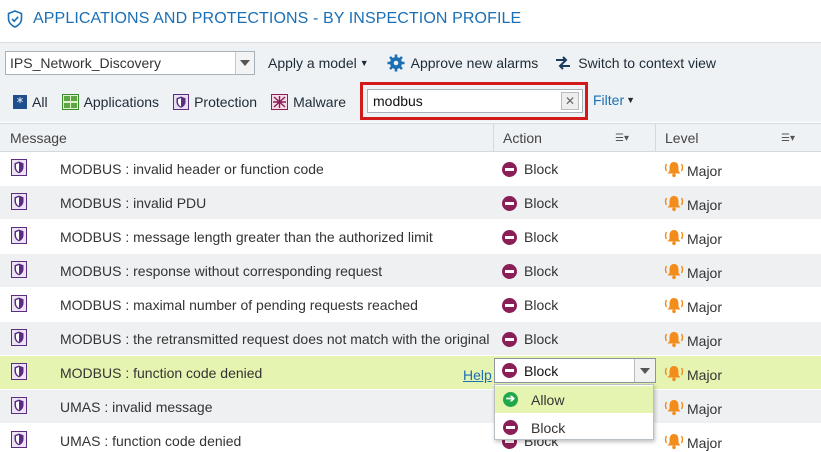 The height and width of the screenshot is (452, 821). Describe the element at coordinates (85, 62) in the screenshot. I see `profile-select-value: IPS_Network_Discovery` at that location.